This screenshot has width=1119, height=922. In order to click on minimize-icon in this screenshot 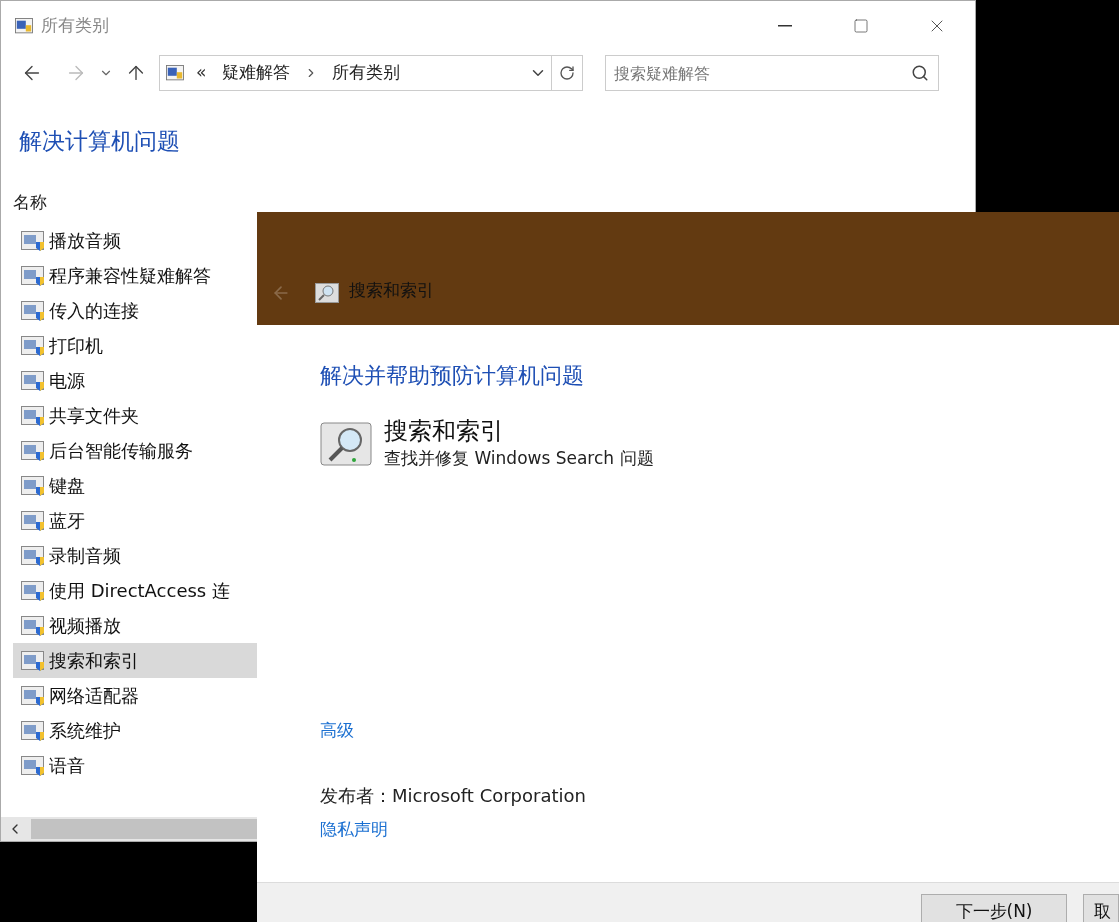, I will do `click(785, 26)`.